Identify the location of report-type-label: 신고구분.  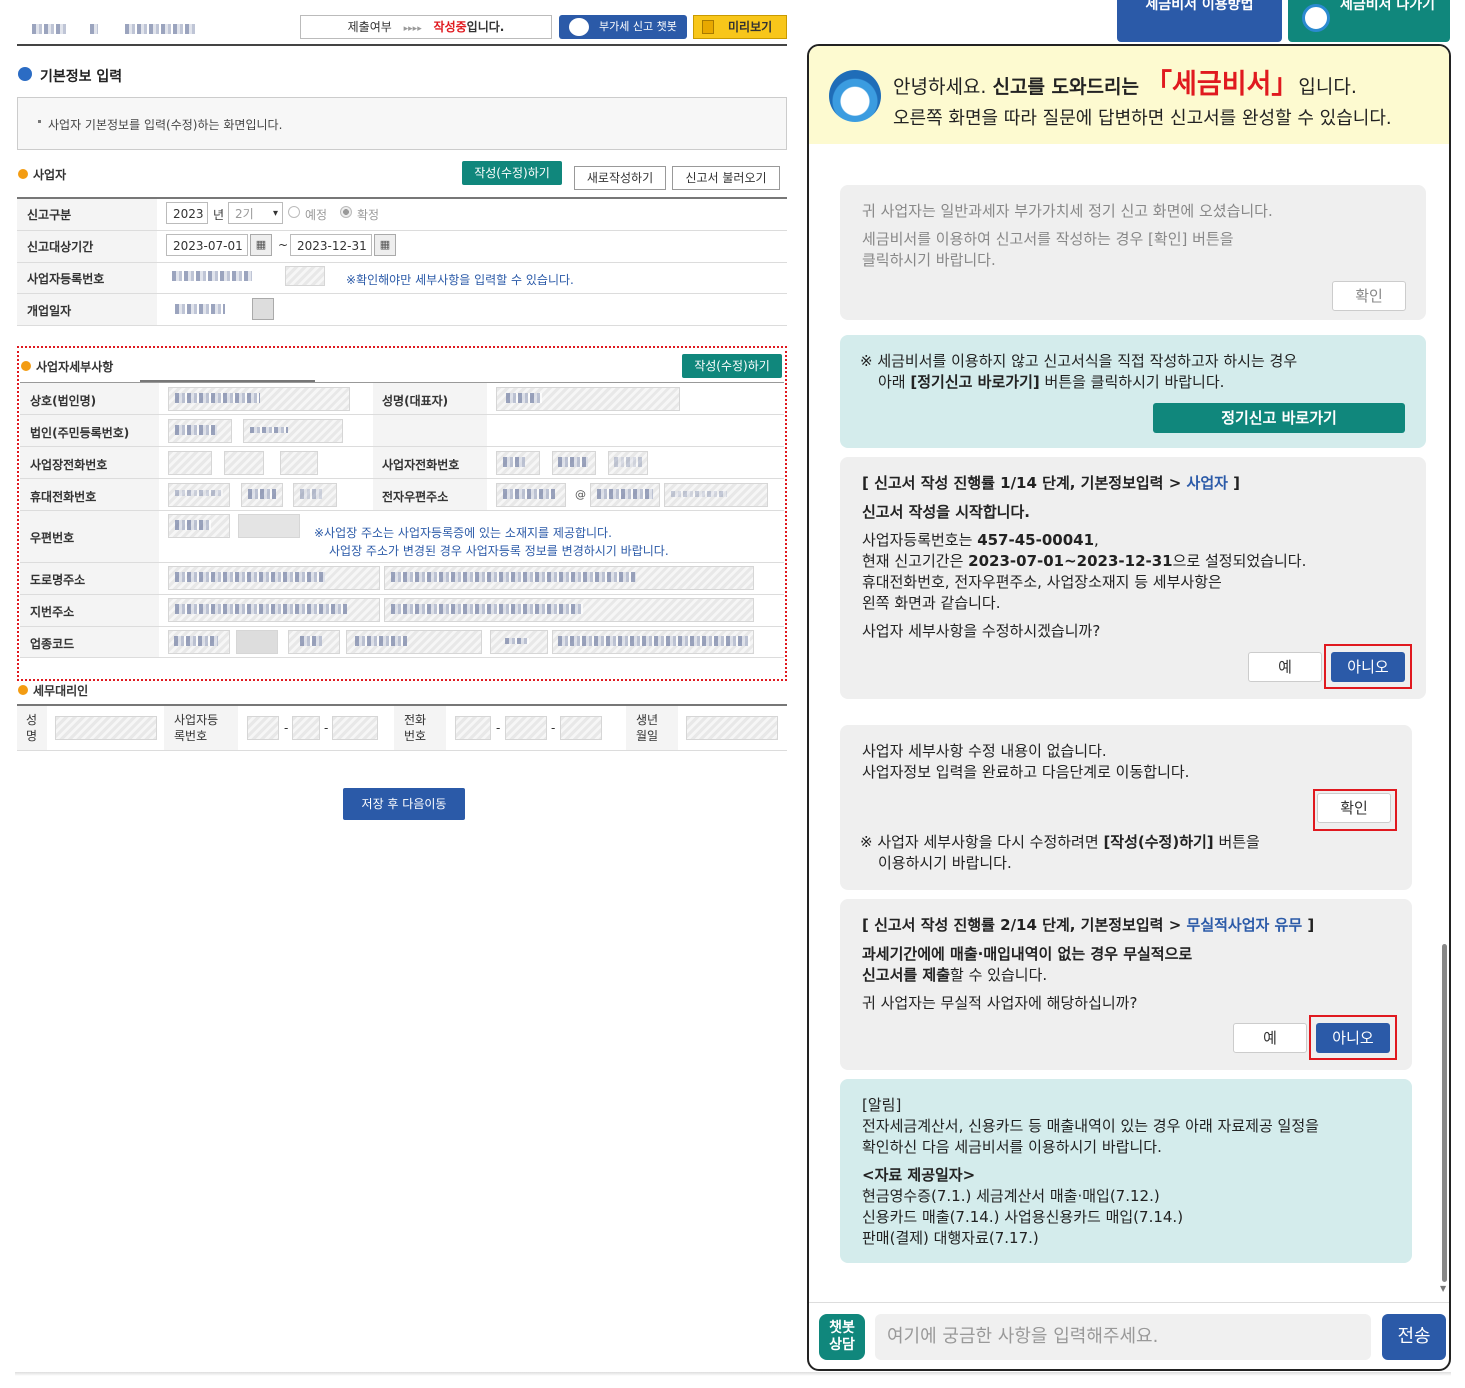
(49, 215).